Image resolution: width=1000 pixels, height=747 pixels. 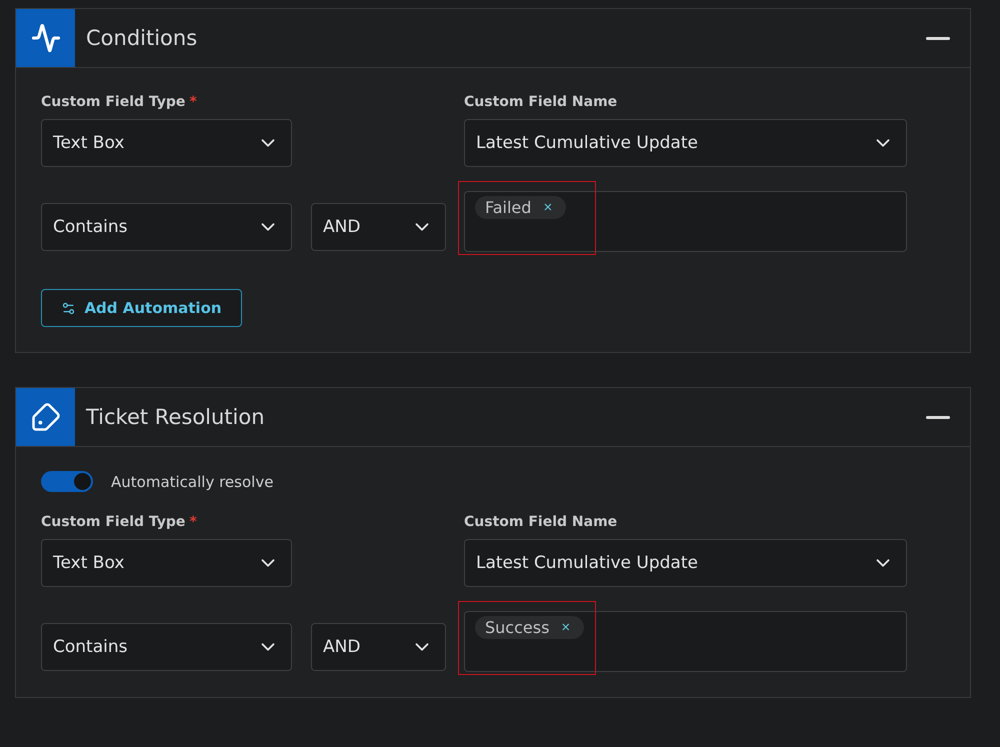 What do you see at coordinates (176, 417) in the screenshot?
I see `panel-title: Ticket Resolution` at bounding box center [176, 417].